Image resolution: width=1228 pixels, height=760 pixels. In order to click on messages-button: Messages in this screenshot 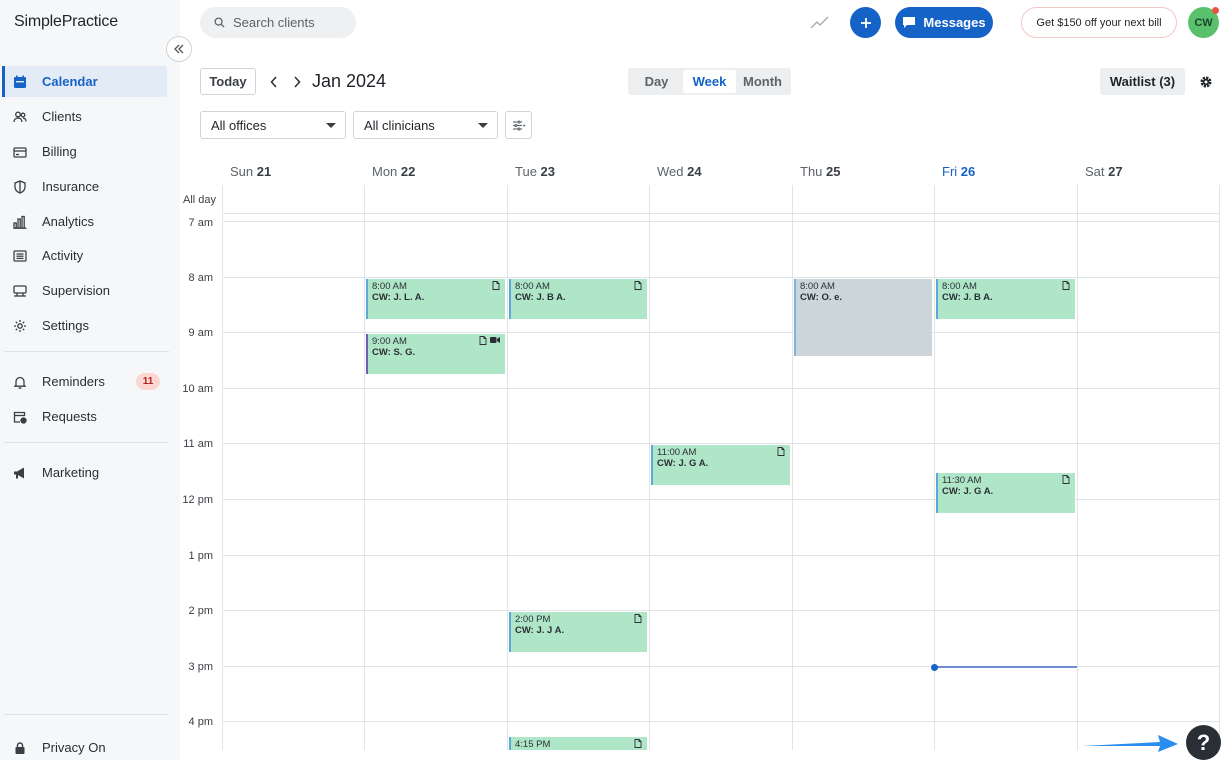, I will do `click(944, 22)`.